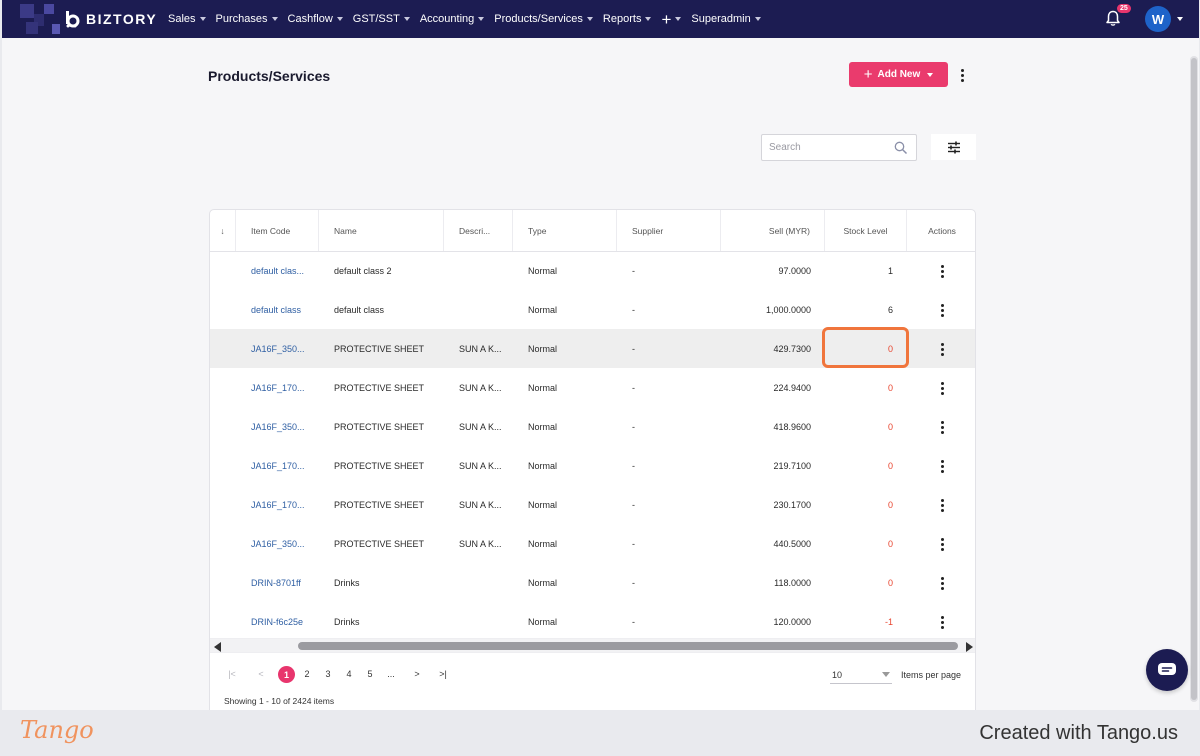  I want to click on nav-cashflow: Cashflow, so click(315, 19).